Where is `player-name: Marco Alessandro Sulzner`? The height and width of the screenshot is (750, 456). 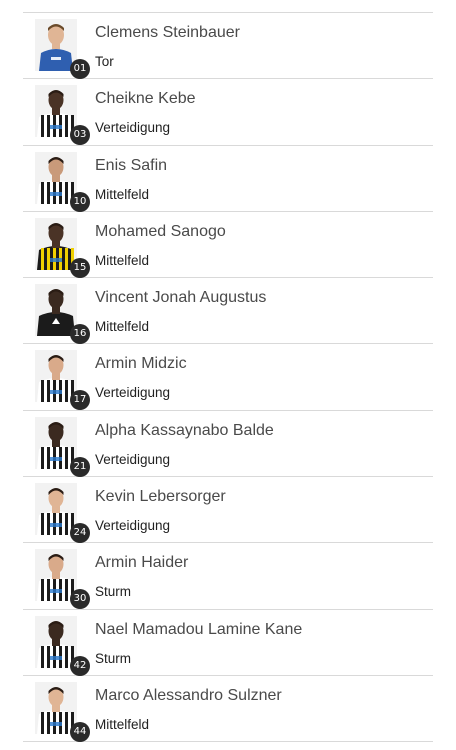
player-name: Marco Alessandro Sulzner is located at coordinates (188, 695).